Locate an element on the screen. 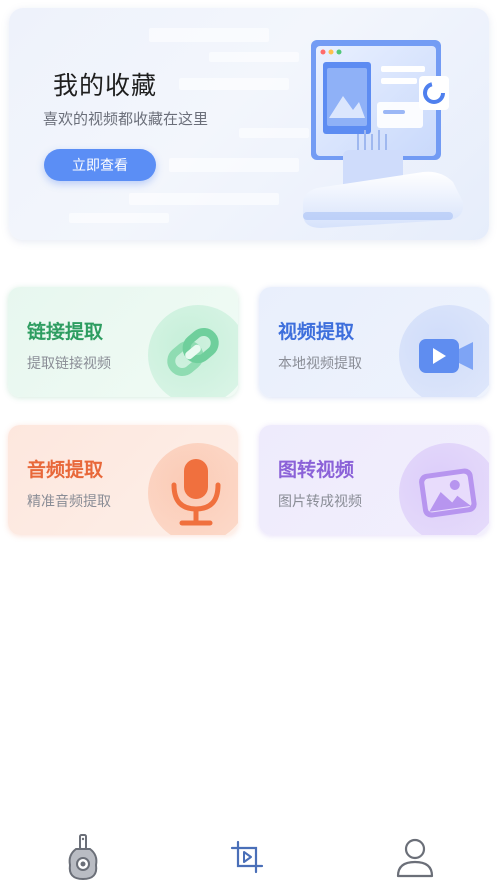 The image size is (497, 891). view-now-button: 立即查看 is located at coordinates (100, 165).